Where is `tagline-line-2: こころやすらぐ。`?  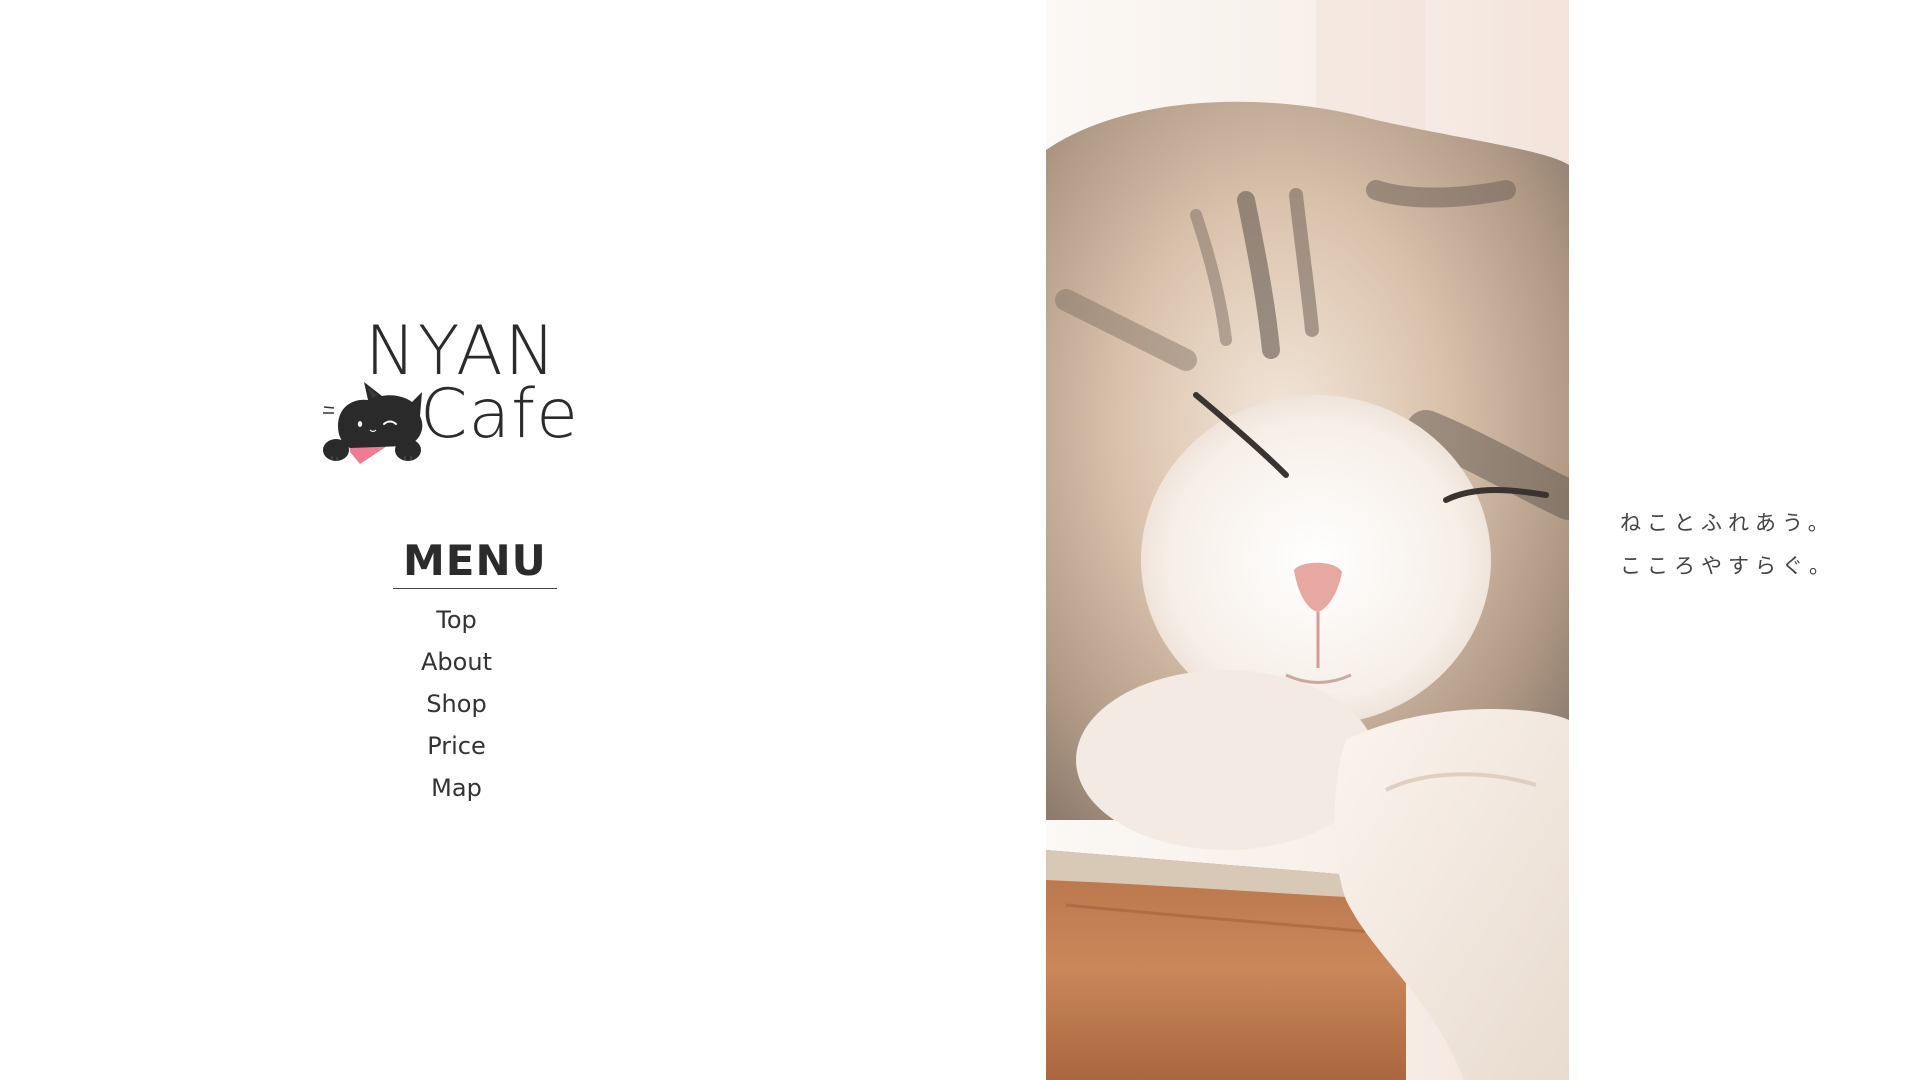
tagline-line-2: こころやすらぐ。 is located at coordinates (1728, 566).